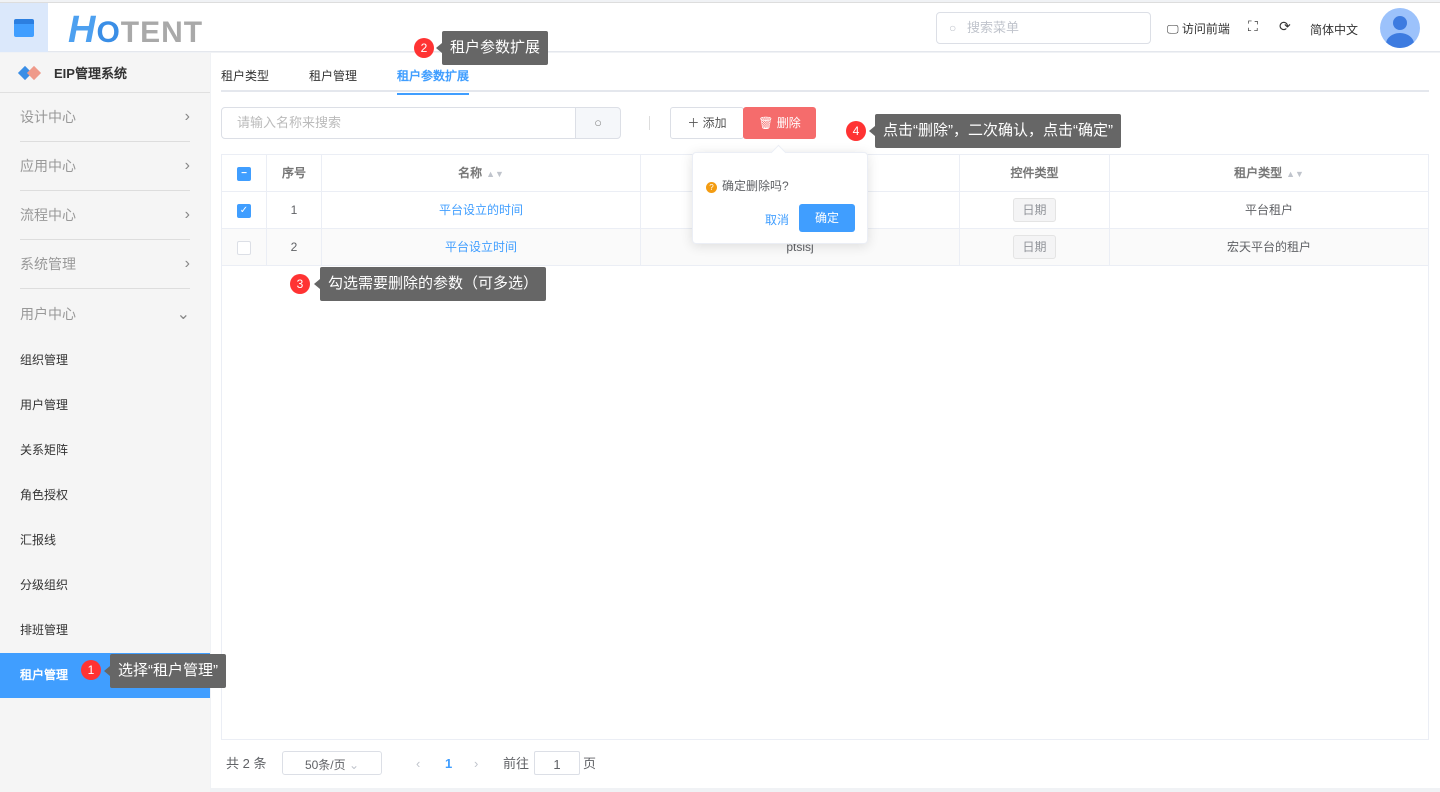 Image resolution: width=1440 pixels, height=792 pixels. I want to click on refresh-icon: ⟳, so click(1285, 26).